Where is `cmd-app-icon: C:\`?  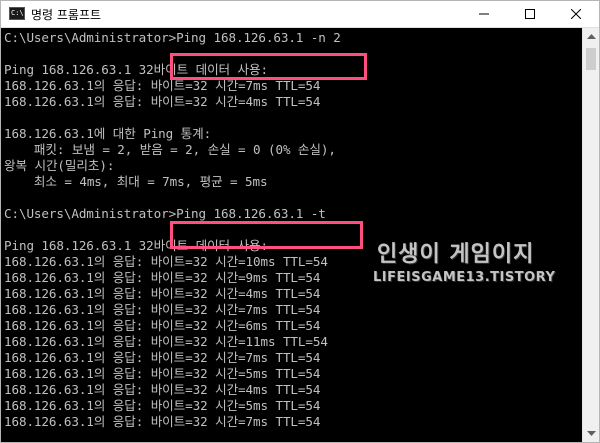 cmd-app-icon: C:\ is located at coordinates (17, 13).